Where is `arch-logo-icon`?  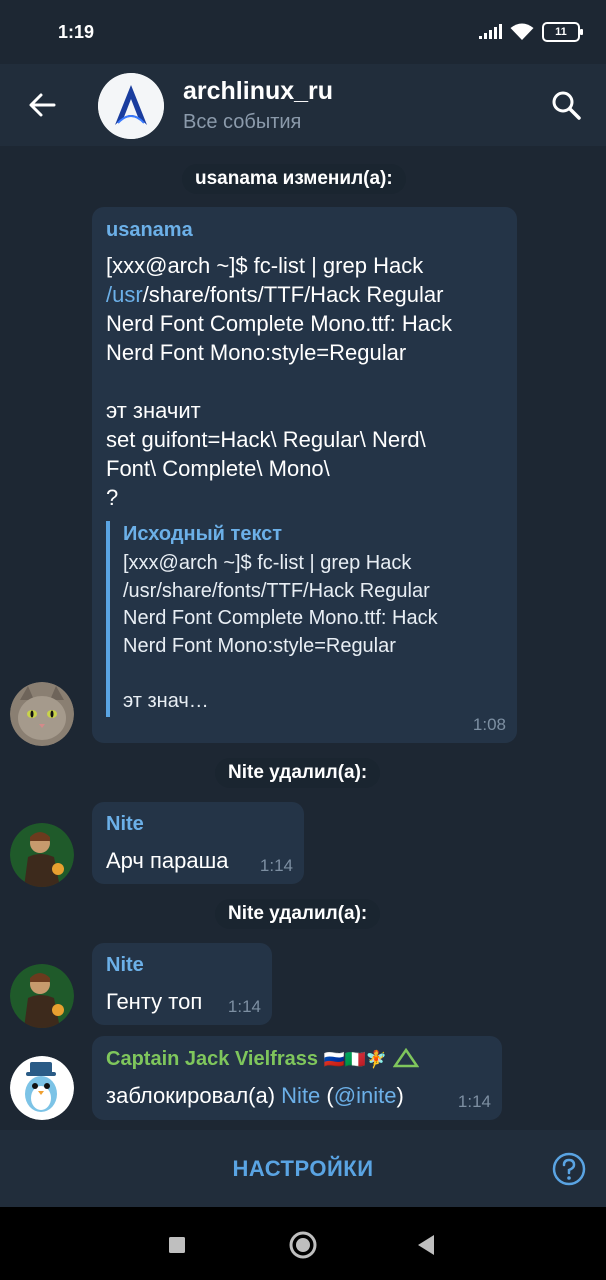 arch-logo-icon is located at coordinates (131, 106).